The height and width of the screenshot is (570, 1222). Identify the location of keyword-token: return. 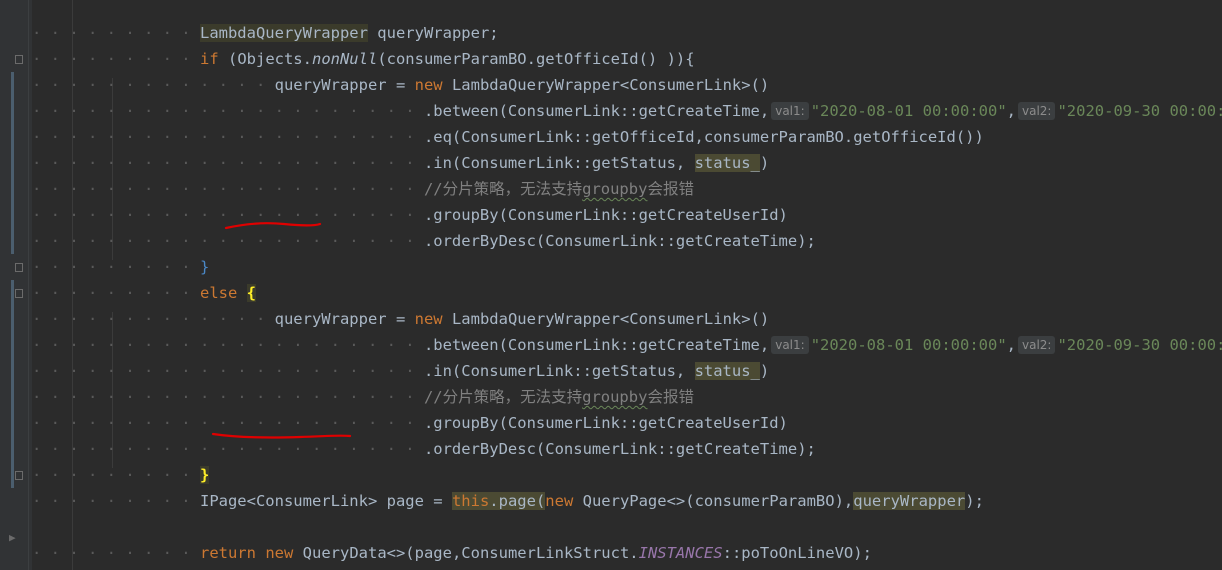
(227, 553).